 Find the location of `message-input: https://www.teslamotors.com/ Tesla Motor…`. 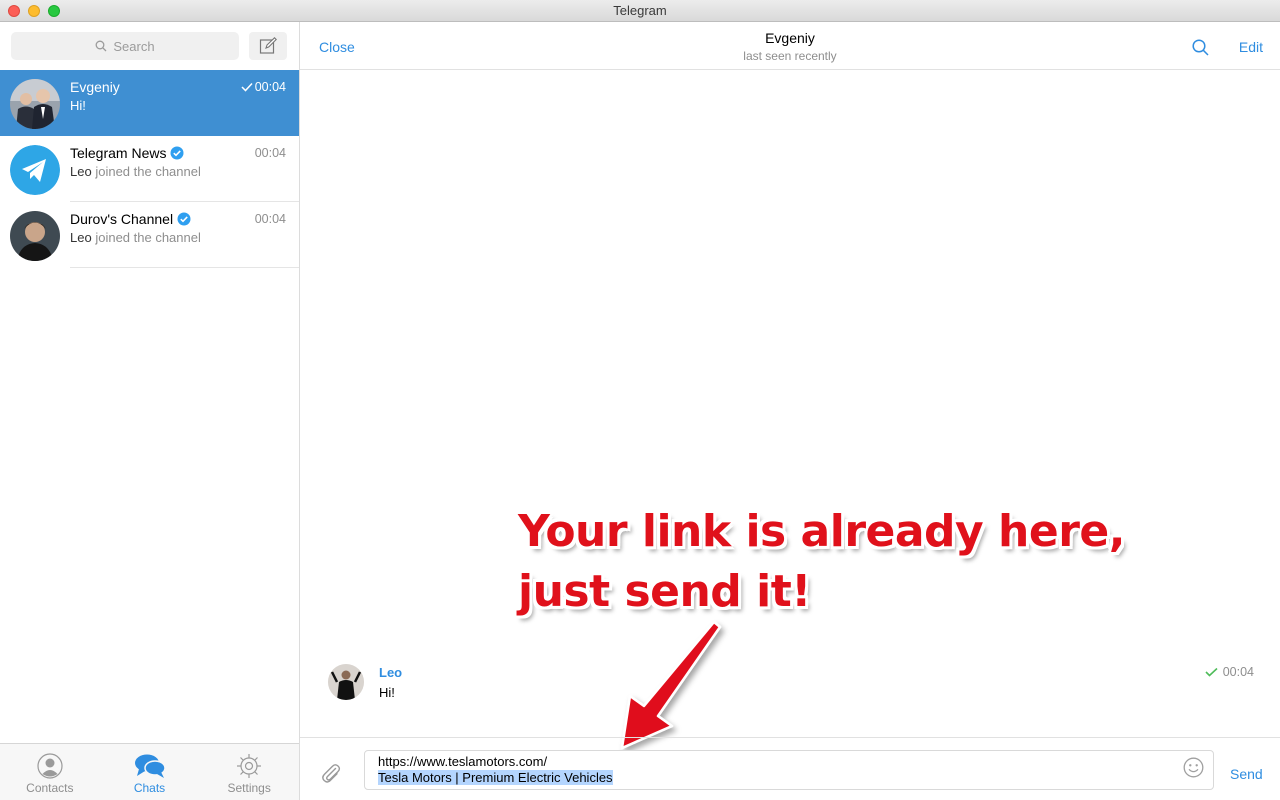

message-input: https://www.teslamotors.com/ Tesla Motor… is located at coordinates (789, 770).